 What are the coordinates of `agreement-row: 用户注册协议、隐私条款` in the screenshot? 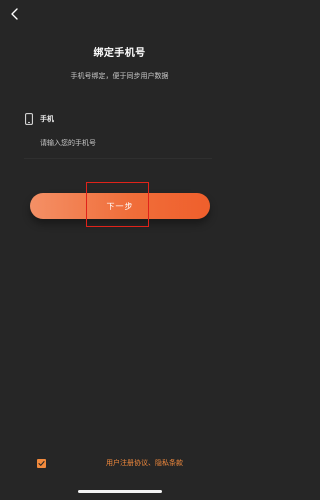 It's located at (137, 463).